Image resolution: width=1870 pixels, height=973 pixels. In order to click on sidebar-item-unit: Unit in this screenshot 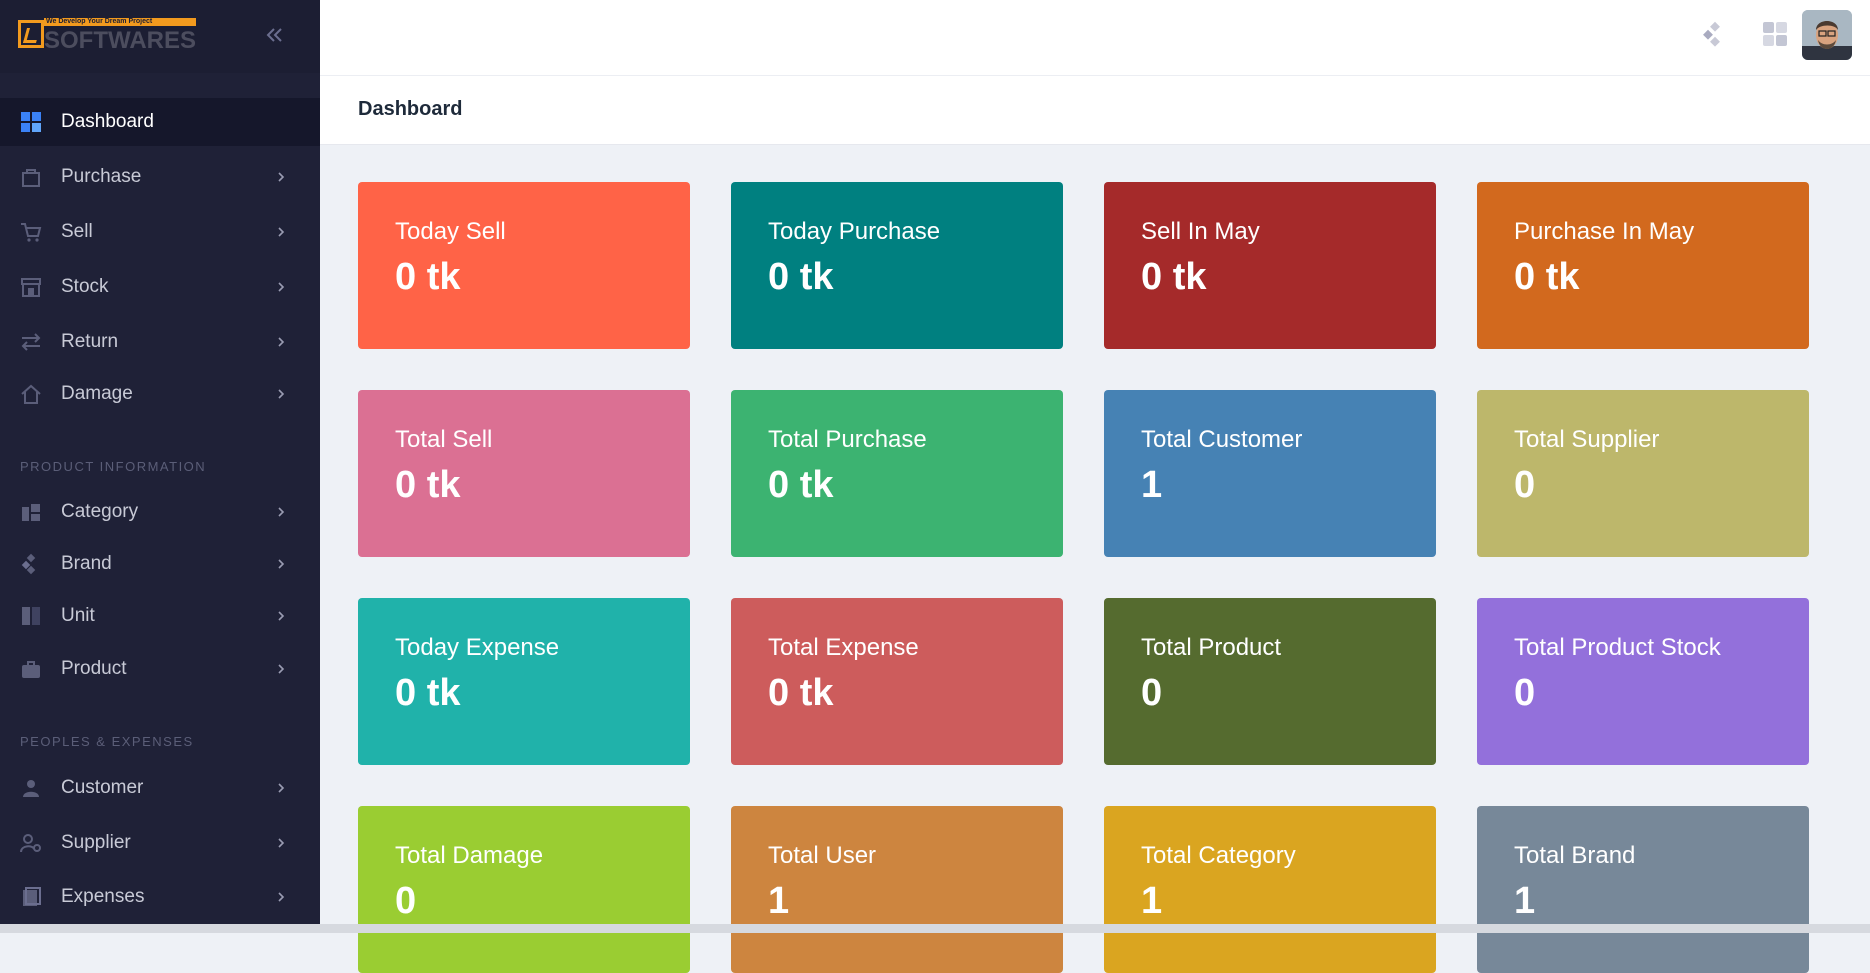, I will do `click(160, 616)`.